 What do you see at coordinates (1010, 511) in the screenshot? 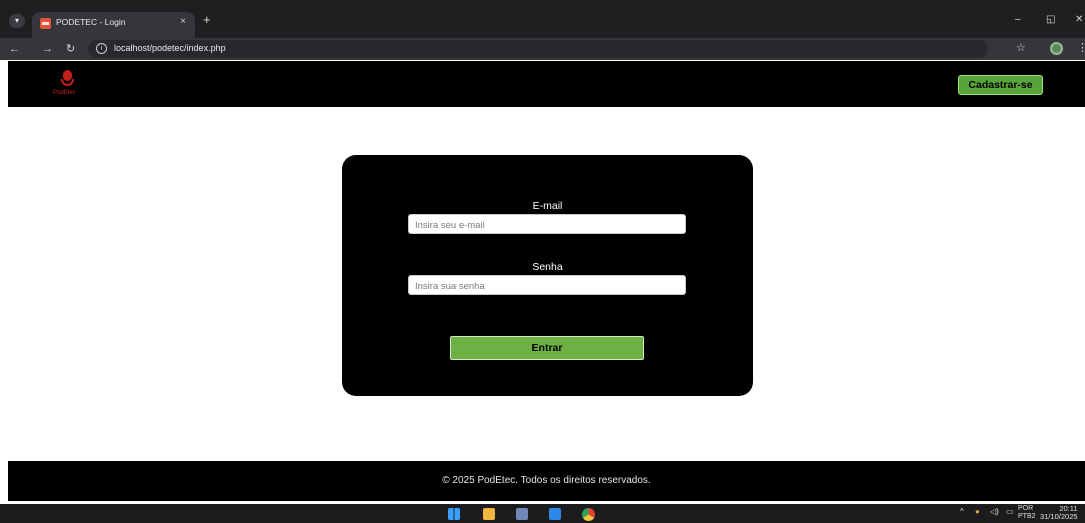
I see `network-icon: ▭` at bounding box center [1010, 511].